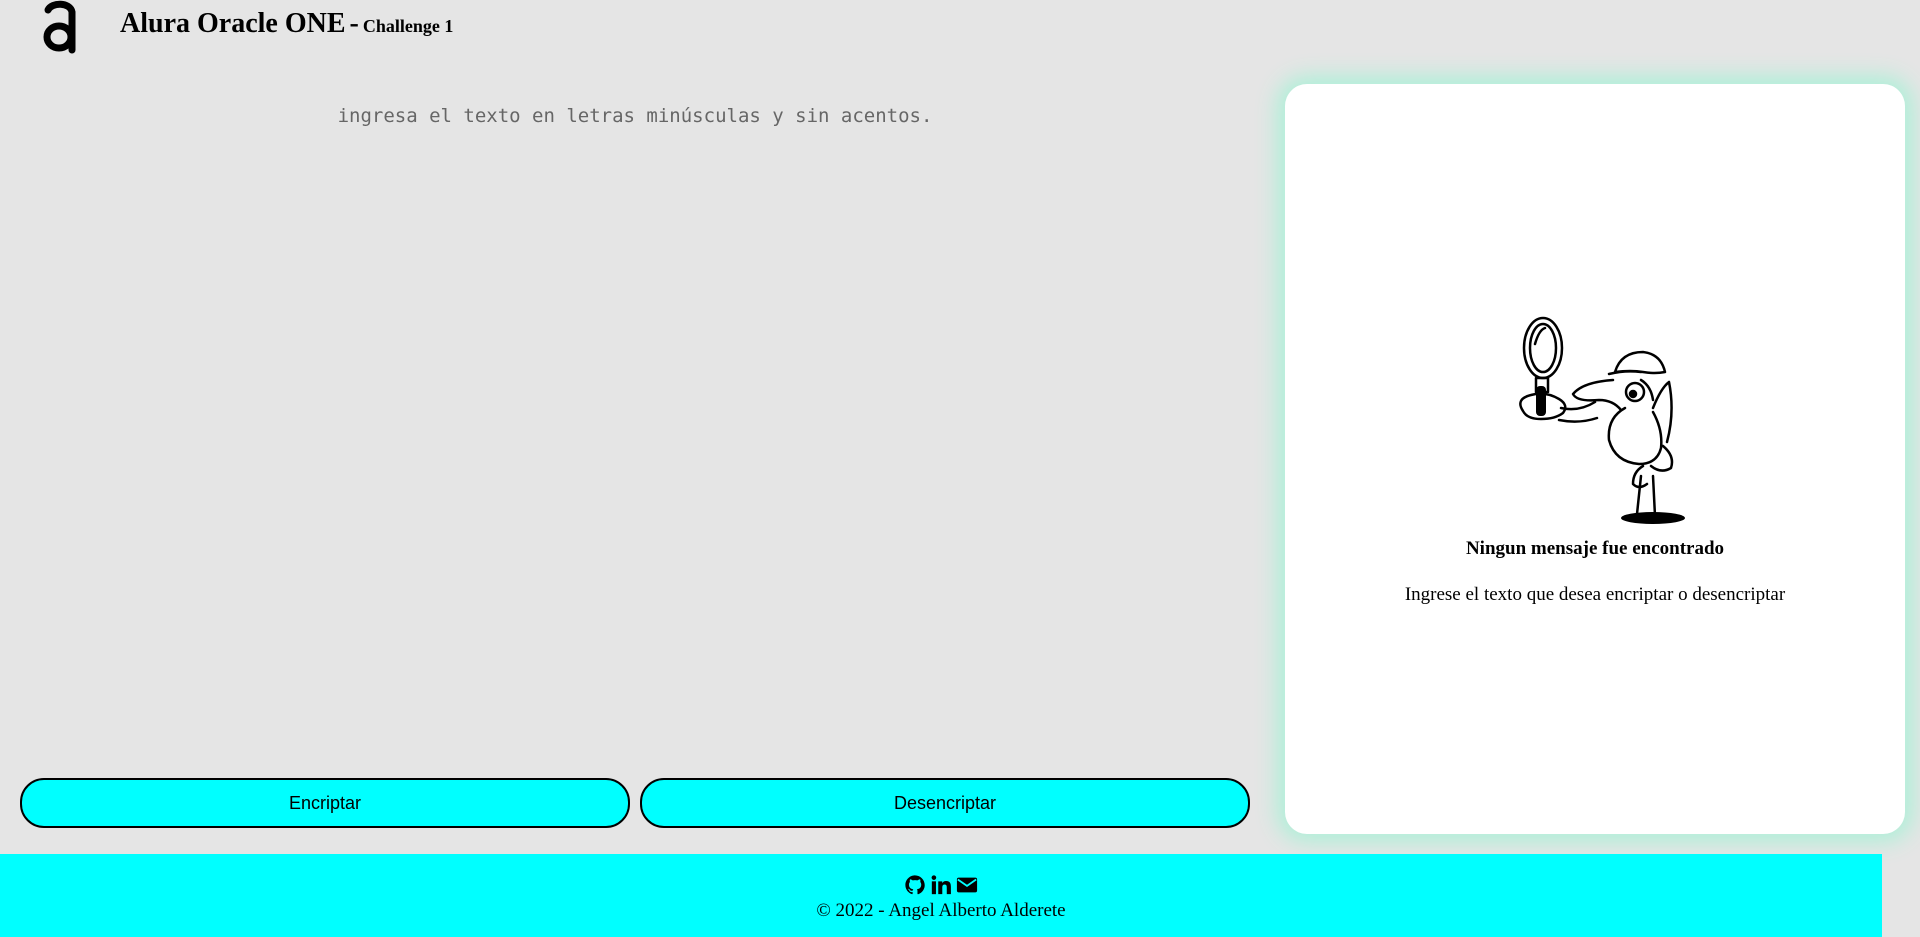  Describe the element at coordinates (1602, 420) in the screenshot. I see `detective-illustration-icon` at that location.